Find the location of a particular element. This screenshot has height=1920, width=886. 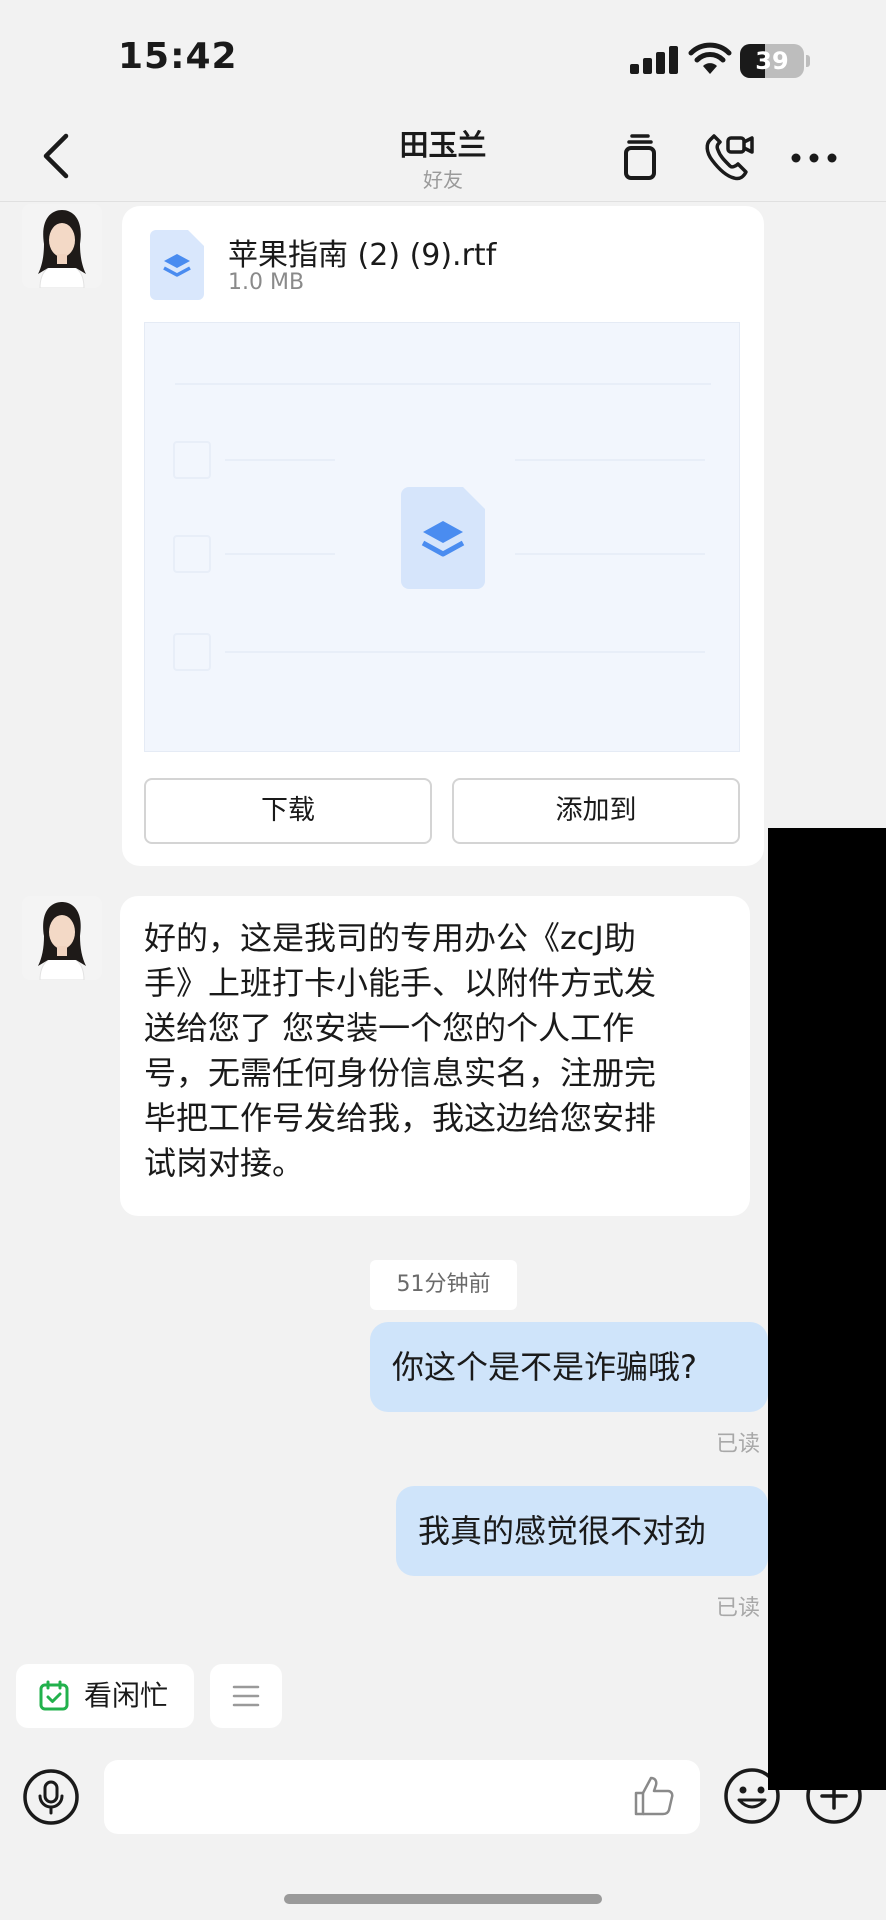

outgoing-text-message: 我真的感觉很不对劲 is located at coordinates (582, 1531).